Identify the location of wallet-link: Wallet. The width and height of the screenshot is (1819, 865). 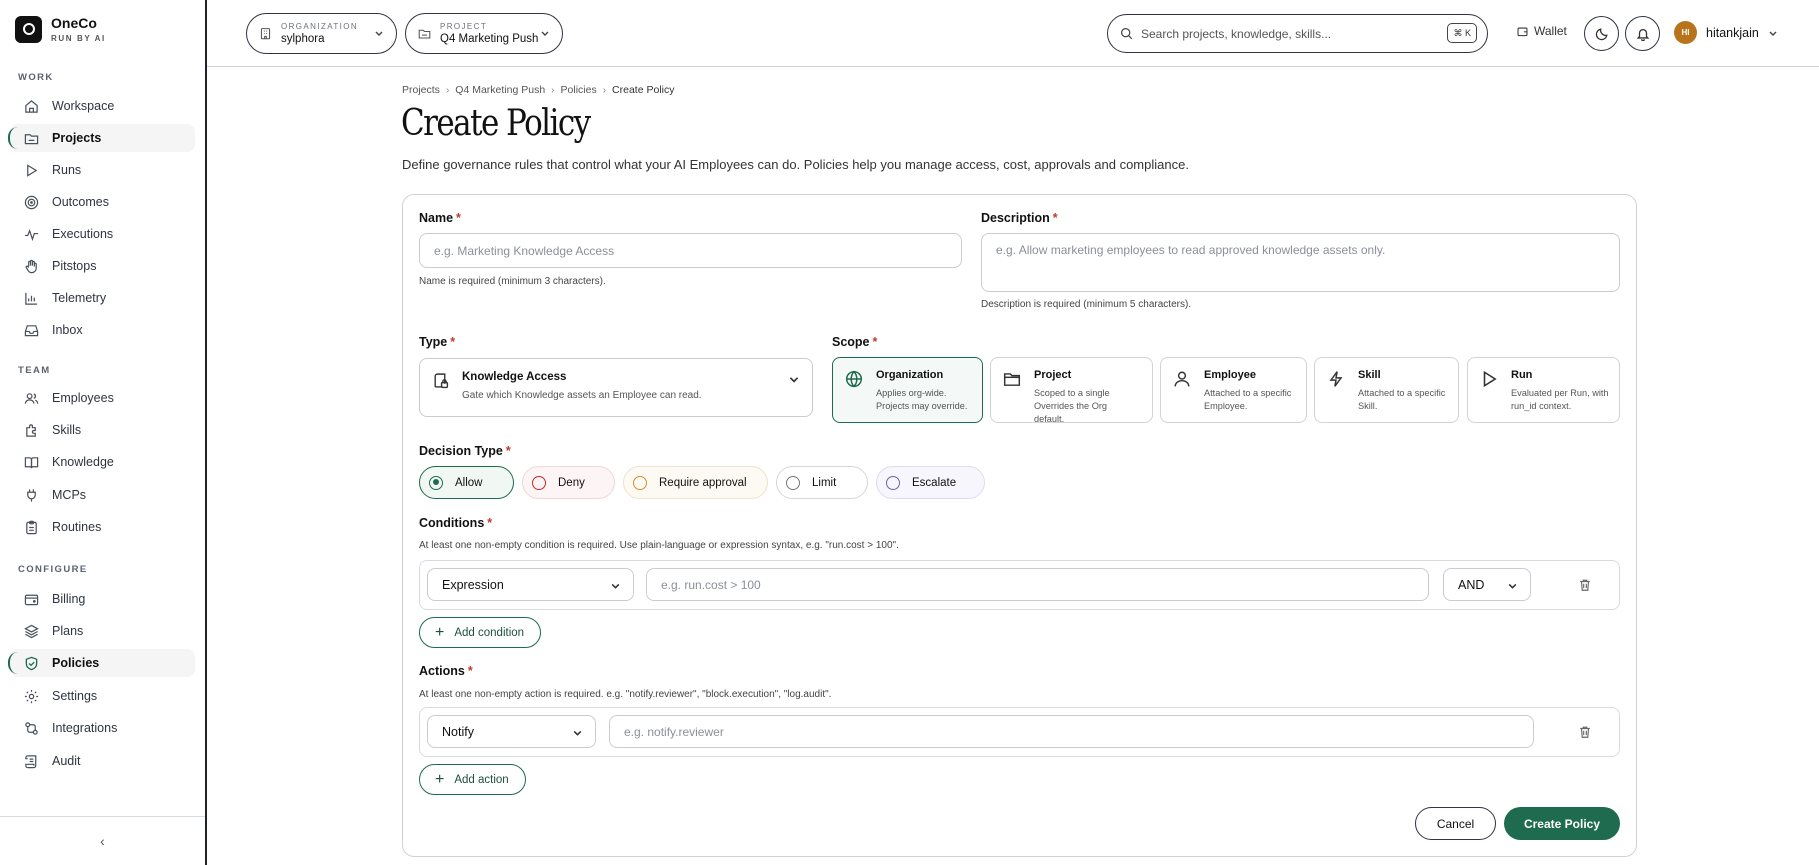
(1542, 31).